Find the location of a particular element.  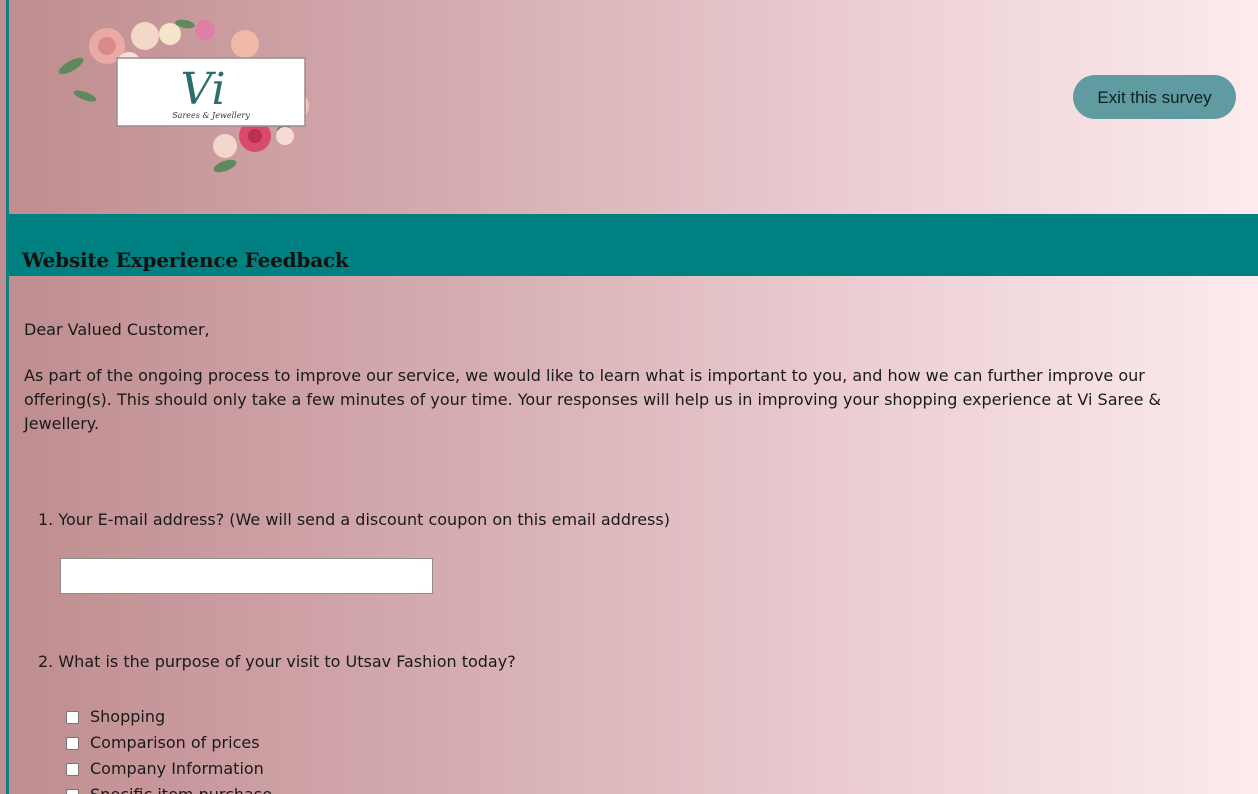

brand-logo: Vi Sarees & Jewellery is located at coordinates (186, 96).